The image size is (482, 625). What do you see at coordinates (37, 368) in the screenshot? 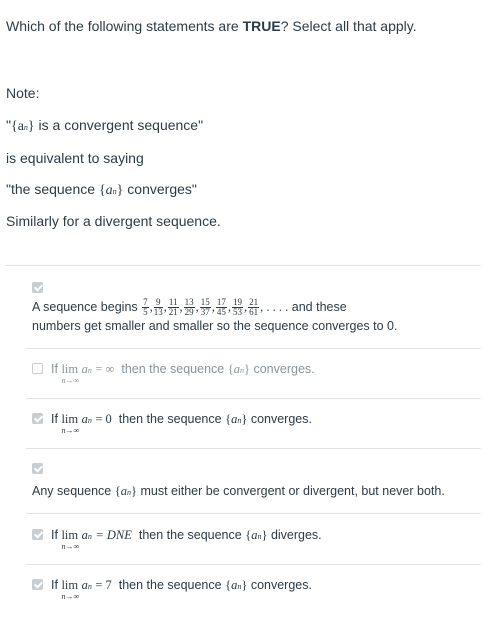
I see `option-2-checkbox` at bounding box center [37, 368].